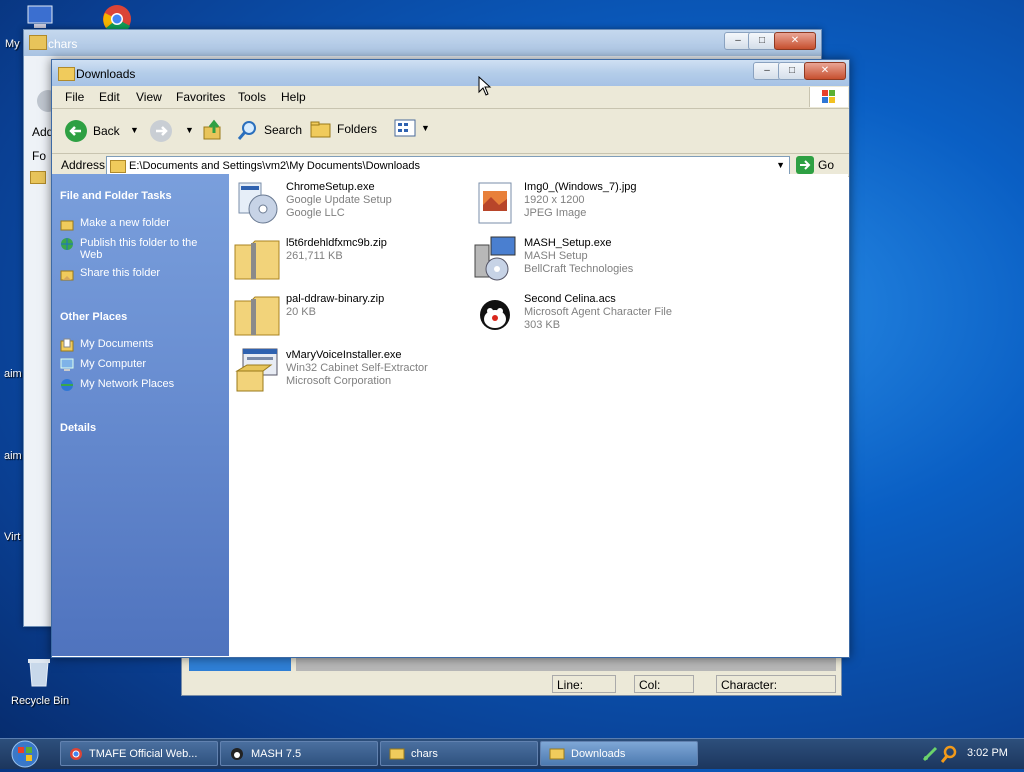  I want to click on character-label: Character:, so click(749, 685).